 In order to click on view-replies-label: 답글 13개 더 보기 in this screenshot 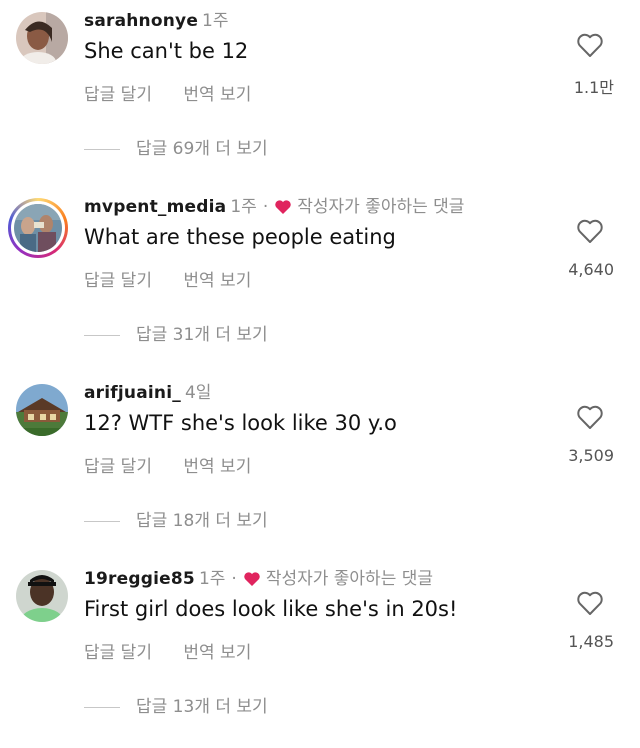, I will do `click(202, 707)`.